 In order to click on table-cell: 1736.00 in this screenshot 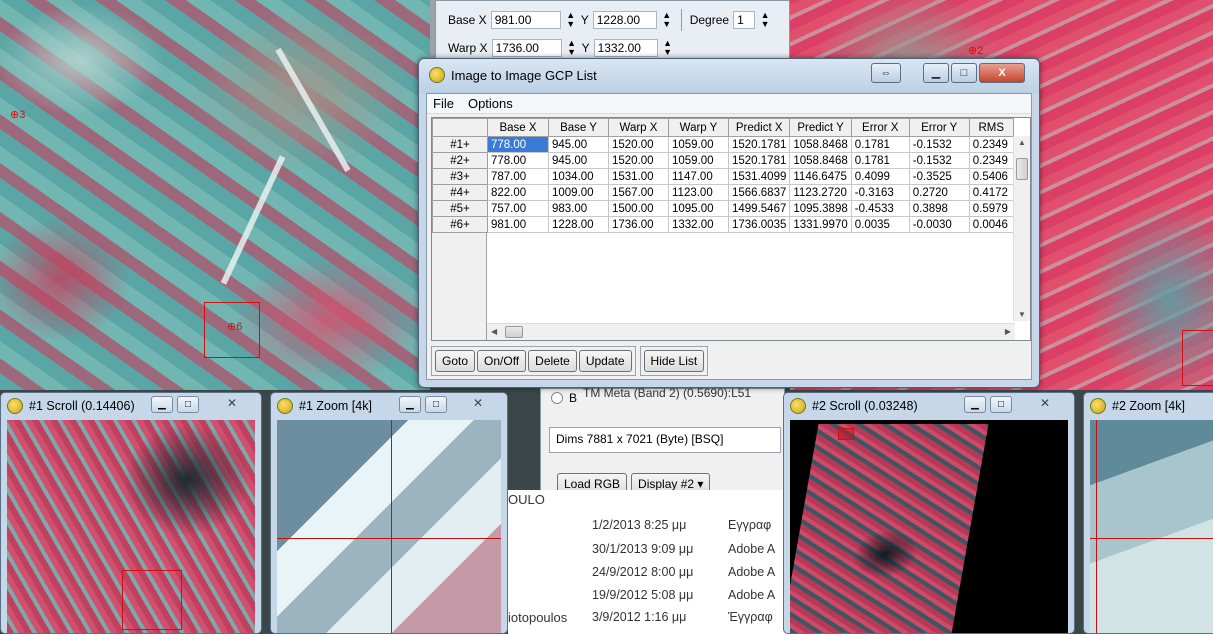, I will do `click(638, 224)`.